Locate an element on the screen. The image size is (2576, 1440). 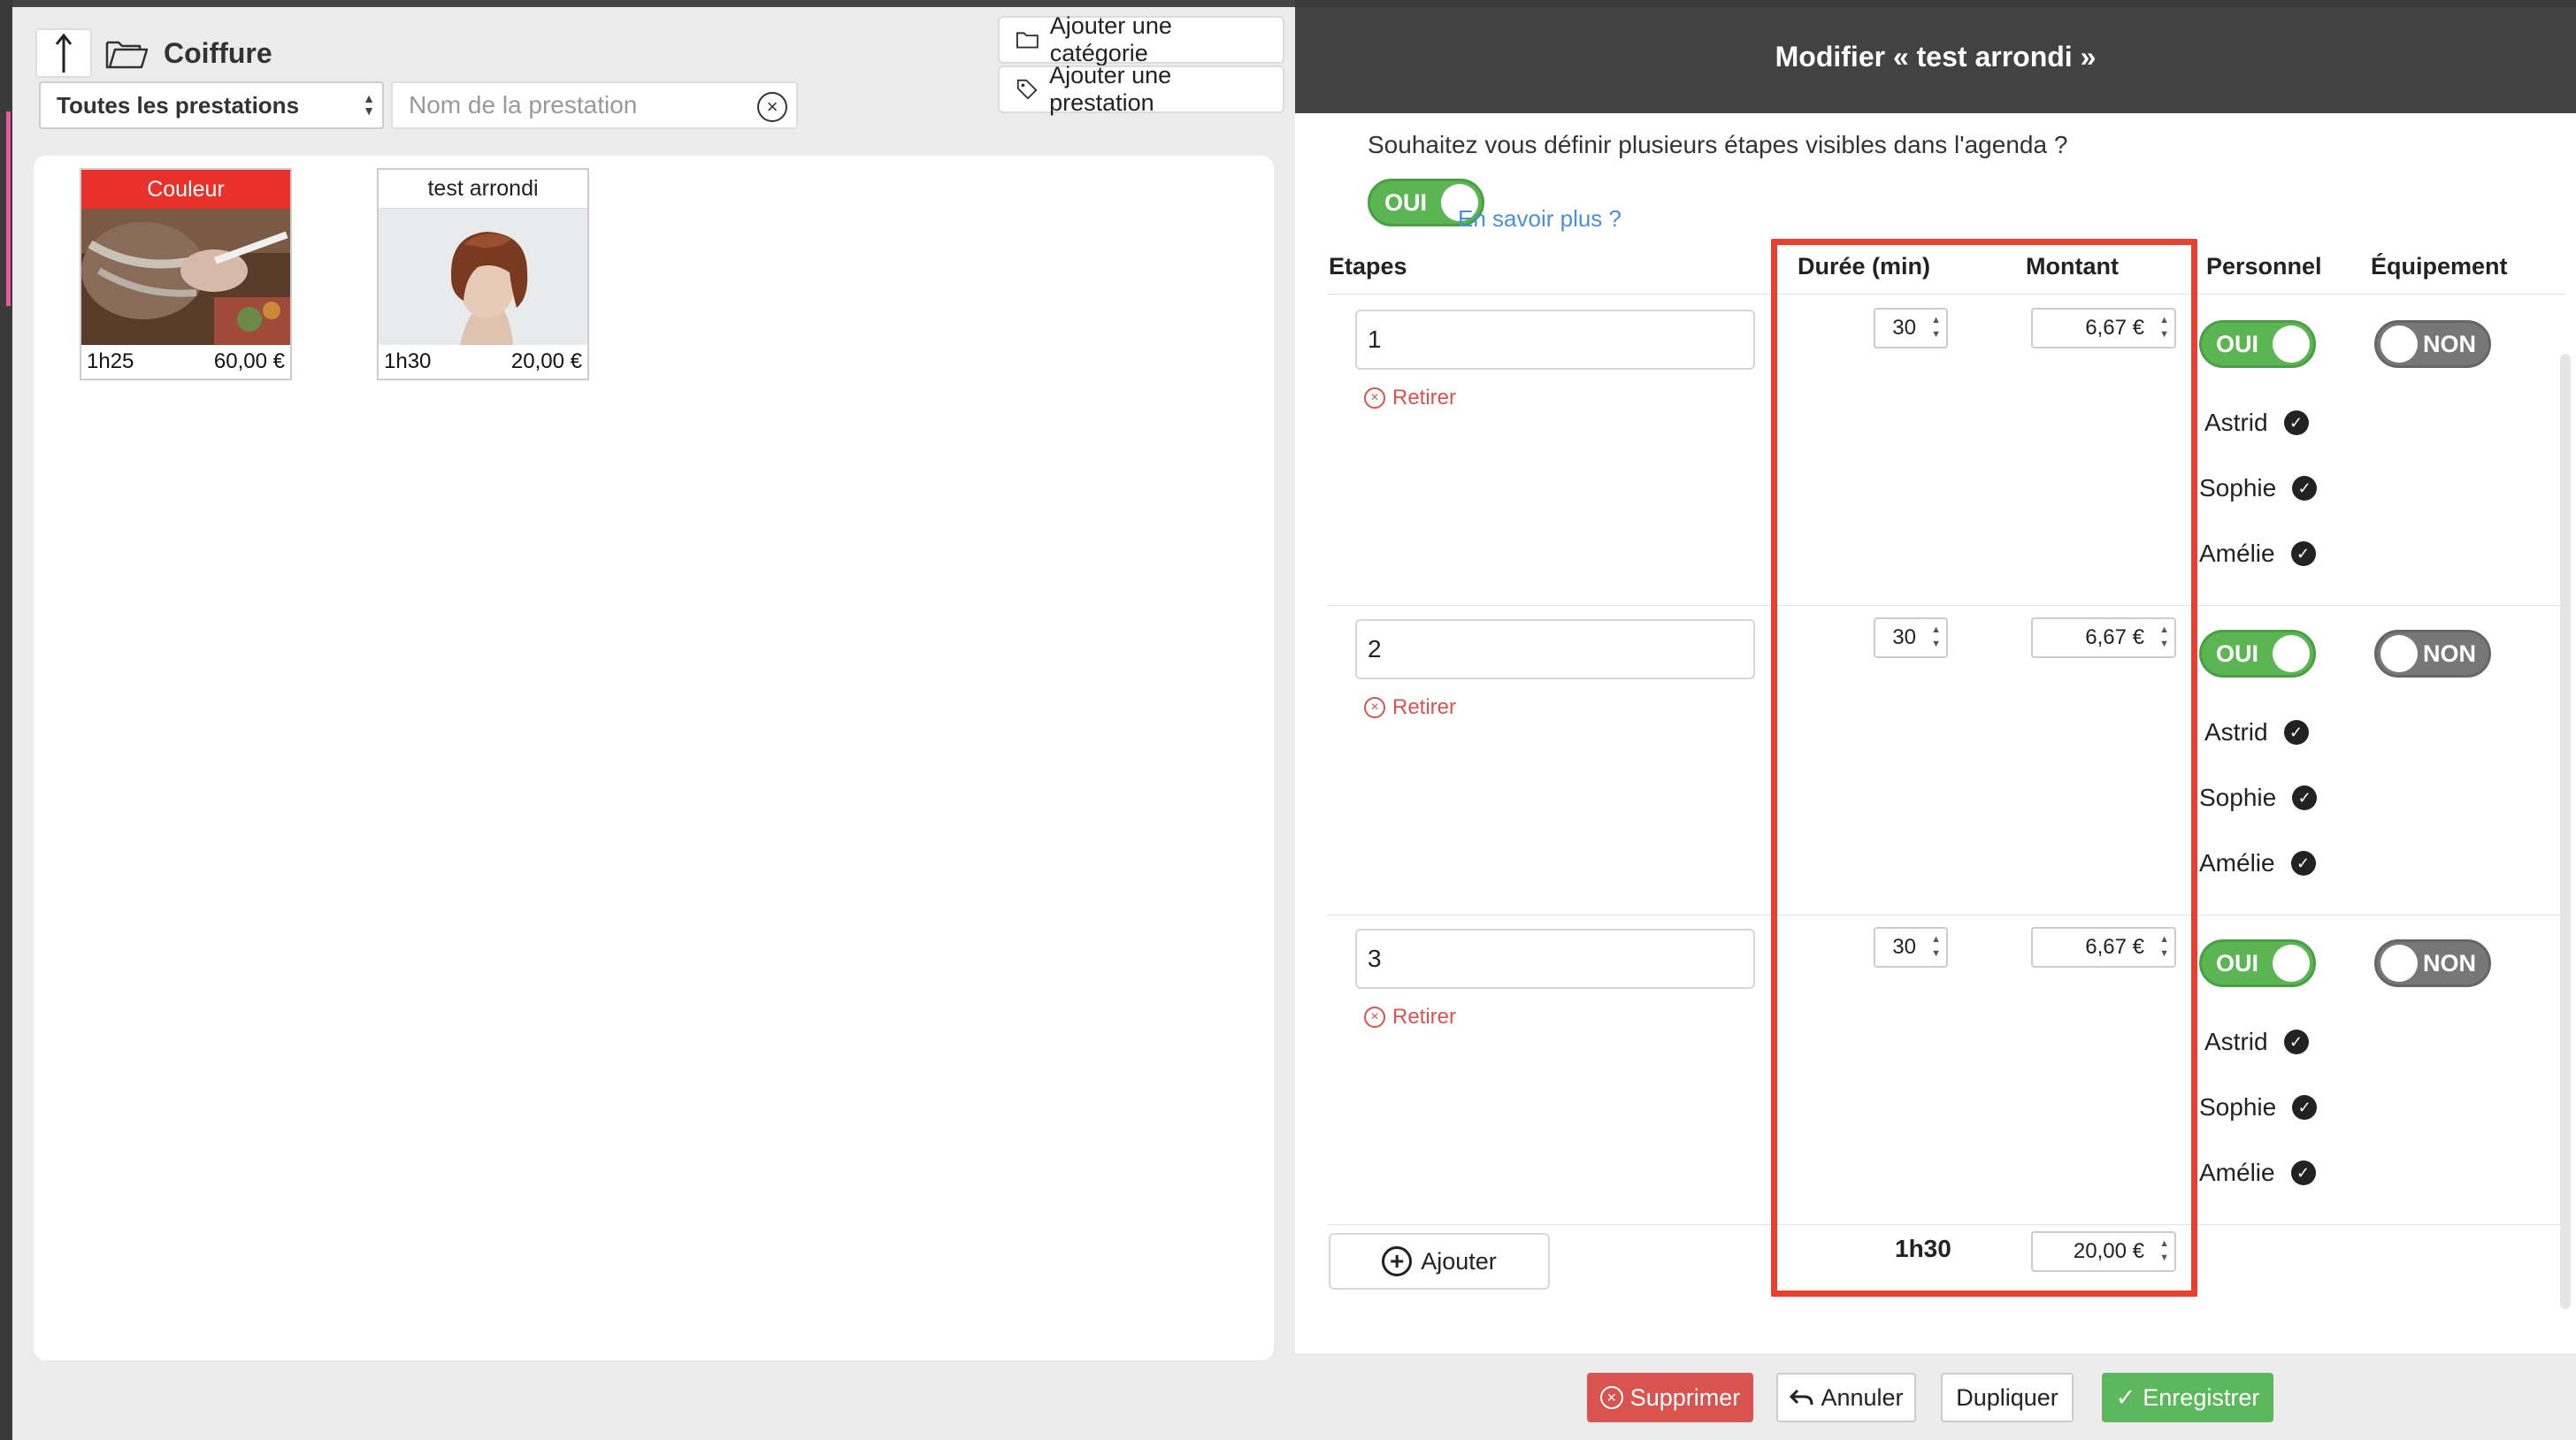
step-name-input: 2 is located at coordinates (1555, 649).